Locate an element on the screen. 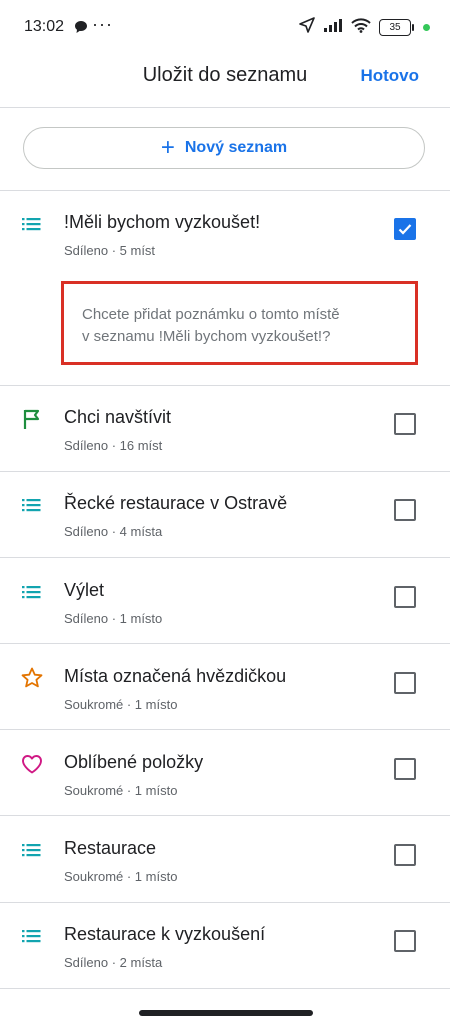 This screenshot has height=1024, width=450. location-arrow-icon is located at coordinates (307, 27).